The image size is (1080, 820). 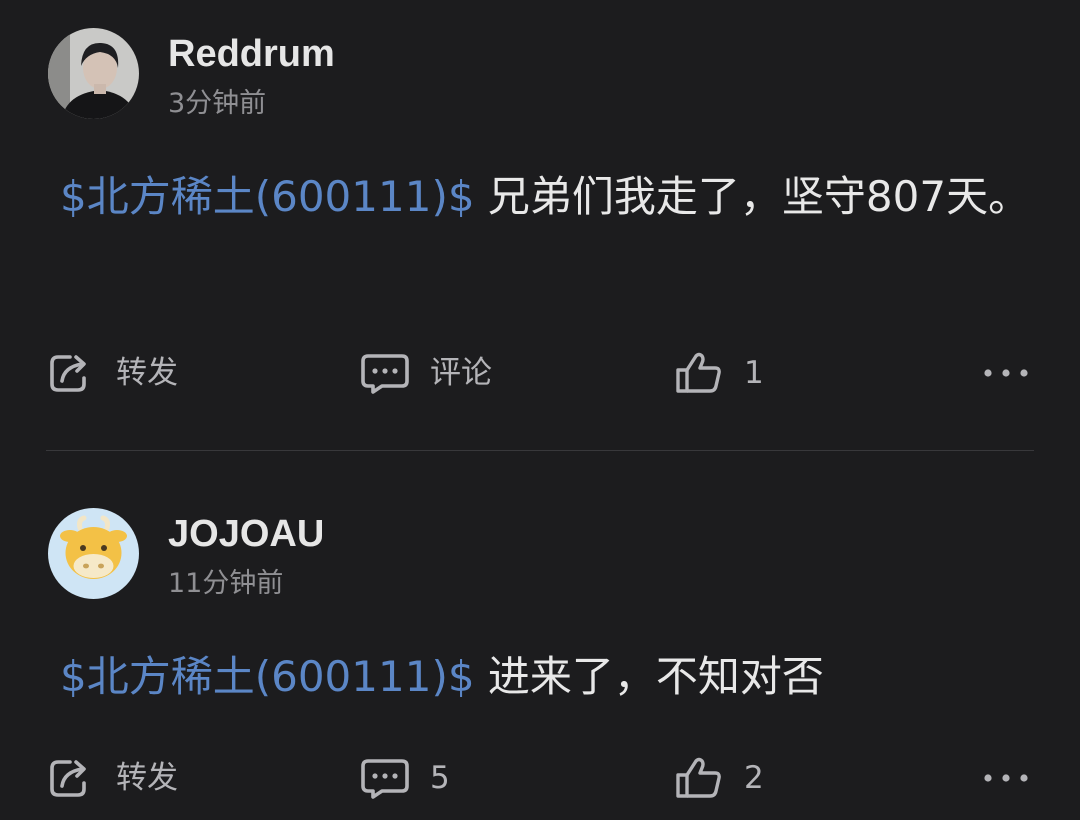 I want to click on username: Reddrum, so click(x=251, y=54).